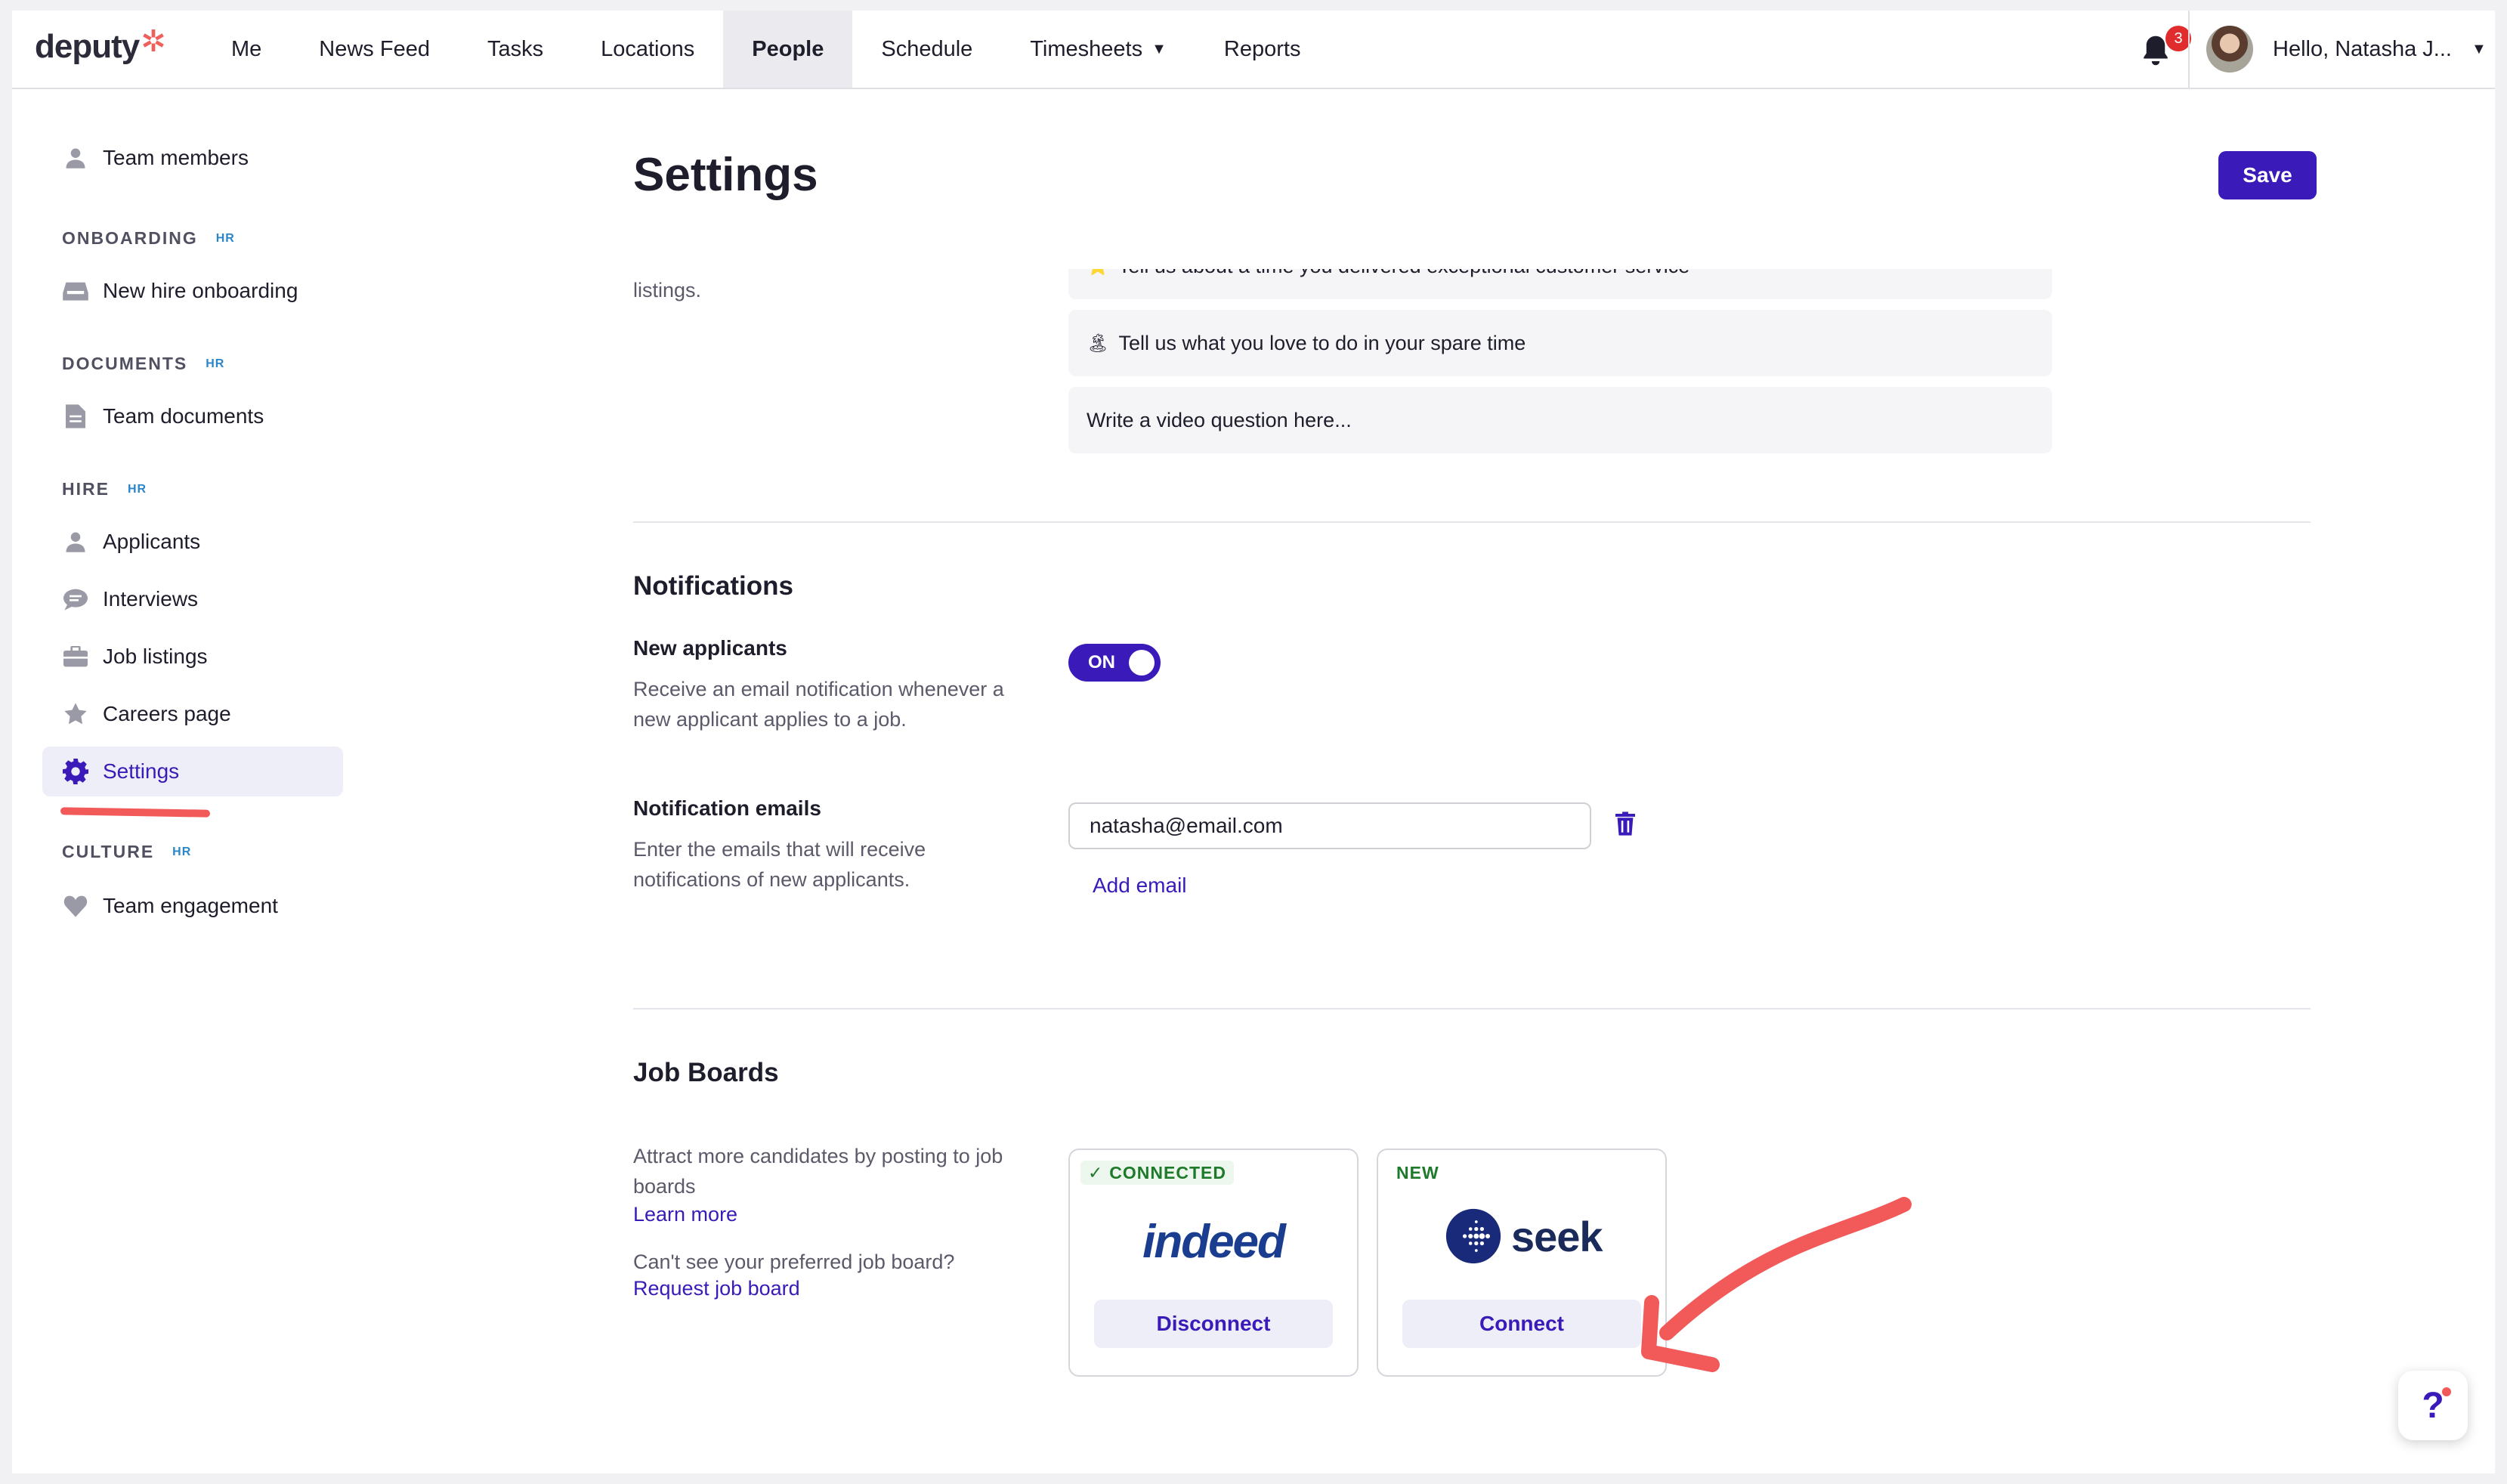 This screenshot has width=2507, height=1484. What do you see at coordinates (1098, 273) in the screenshot?
I see `question-emoji: ⭐` at bounding box center [1098, 273].